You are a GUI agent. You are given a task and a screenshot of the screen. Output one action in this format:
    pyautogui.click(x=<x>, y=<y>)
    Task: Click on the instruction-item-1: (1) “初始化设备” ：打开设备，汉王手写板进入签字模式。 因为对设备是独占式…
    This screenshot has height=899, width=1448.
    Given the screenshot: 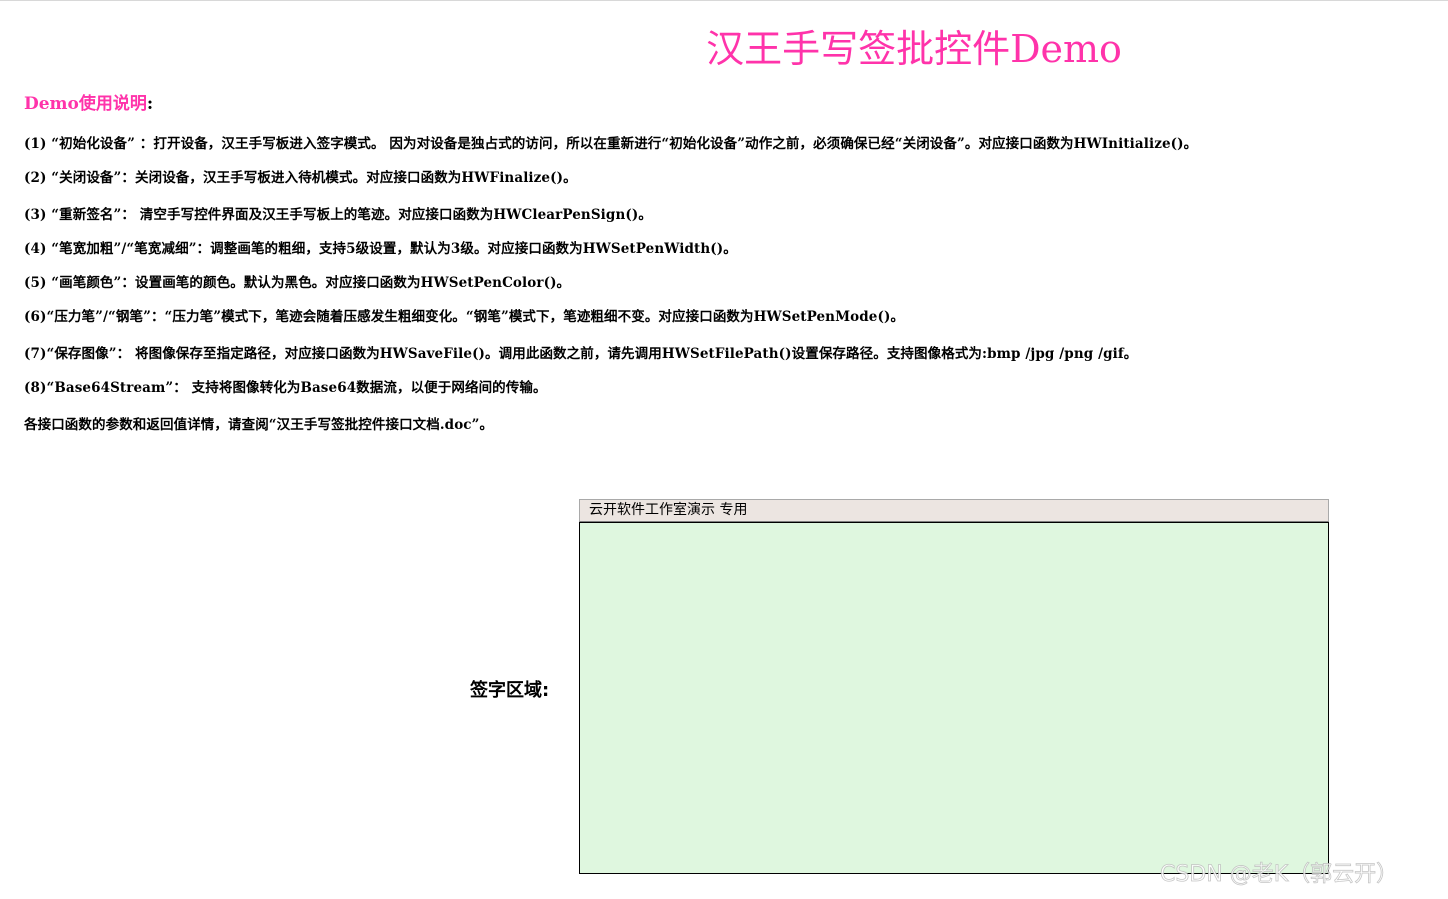 What is the action you would take?
    pyautogui.click(x=611, y=144)
    